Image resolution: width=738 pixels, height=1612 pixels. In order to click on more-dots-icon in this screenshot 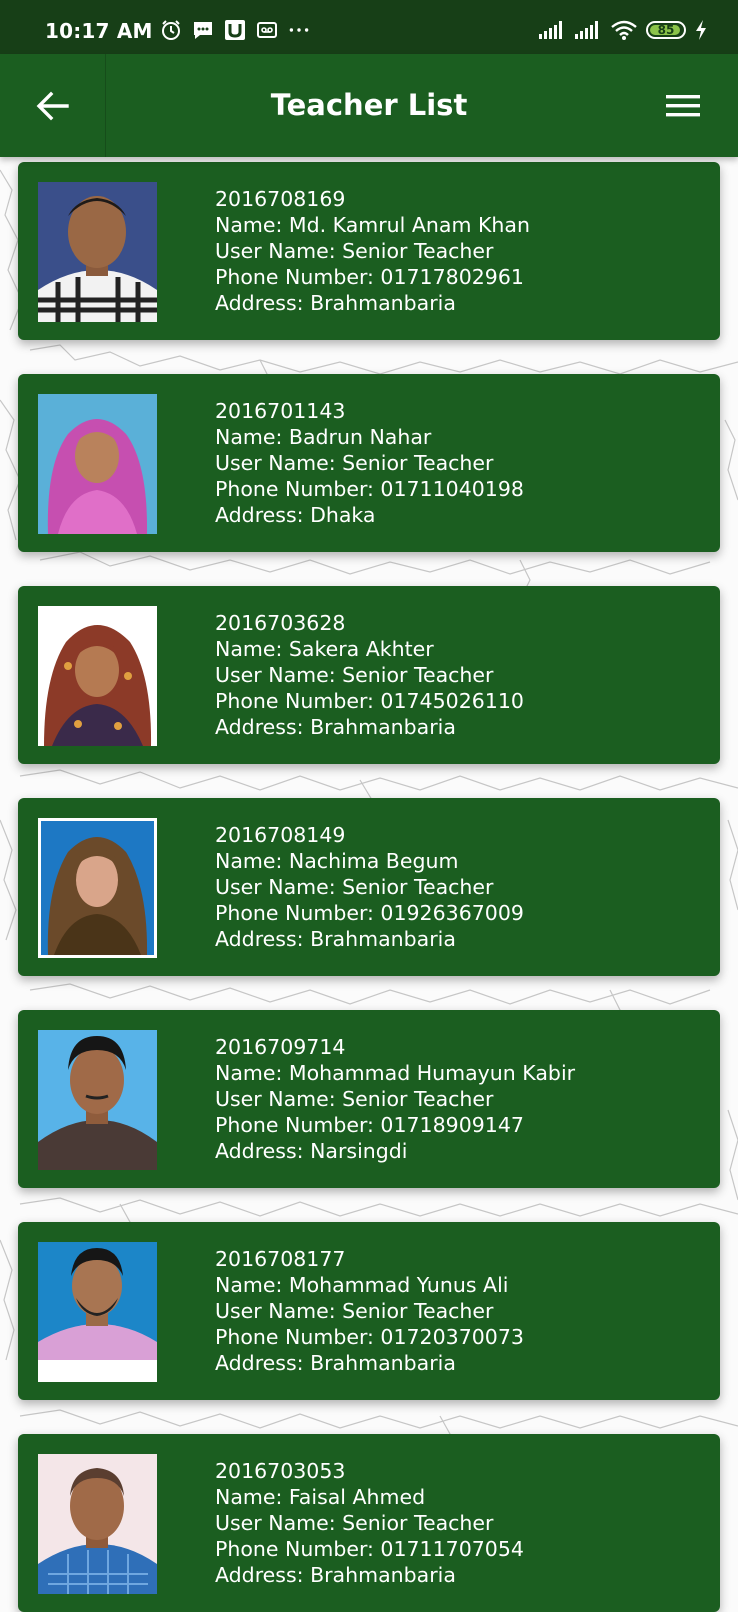, I will do `click(299, 30)`.